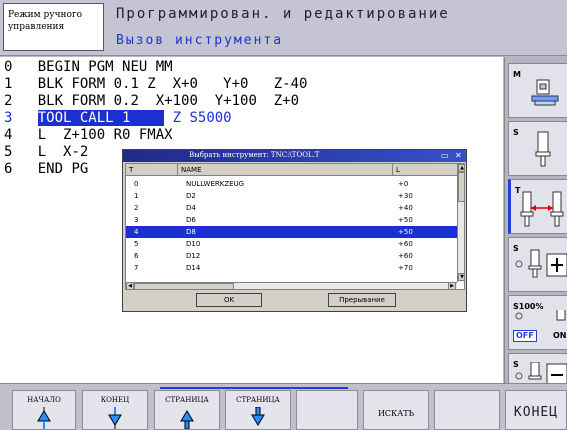  What do you see at coordinates (458, 155) in the screenshot?
I see `close-icon: ✕` at bounding box center [458, 155].